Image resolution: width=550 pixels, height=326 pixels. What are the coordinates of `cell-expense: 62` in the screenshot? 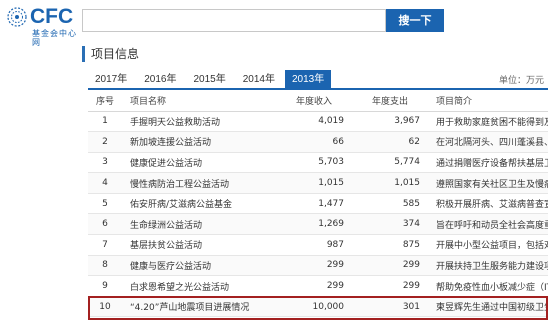 It's located at (388, 142).